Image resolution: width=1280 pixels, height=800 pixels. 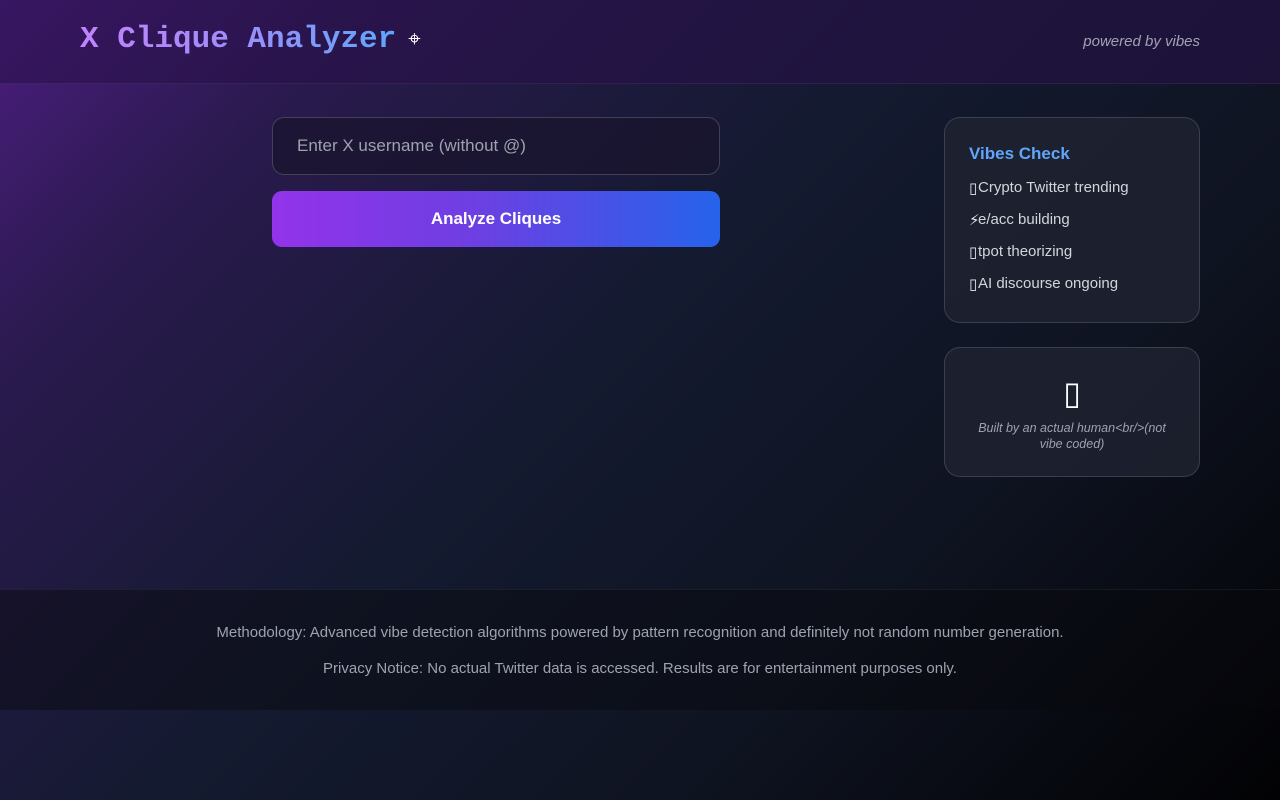 What do you see at coordinates (1072, 393) in the screenshot?
I see `human-icon: ▯` at bounding box center [1072, 393].